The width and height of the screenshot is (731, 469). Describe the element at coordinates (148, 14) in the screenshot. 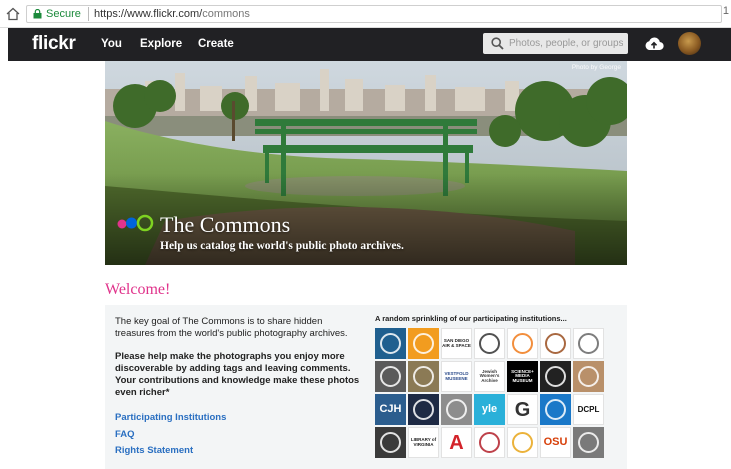

I see `url-host: https://www.flickr.com/` at that location.